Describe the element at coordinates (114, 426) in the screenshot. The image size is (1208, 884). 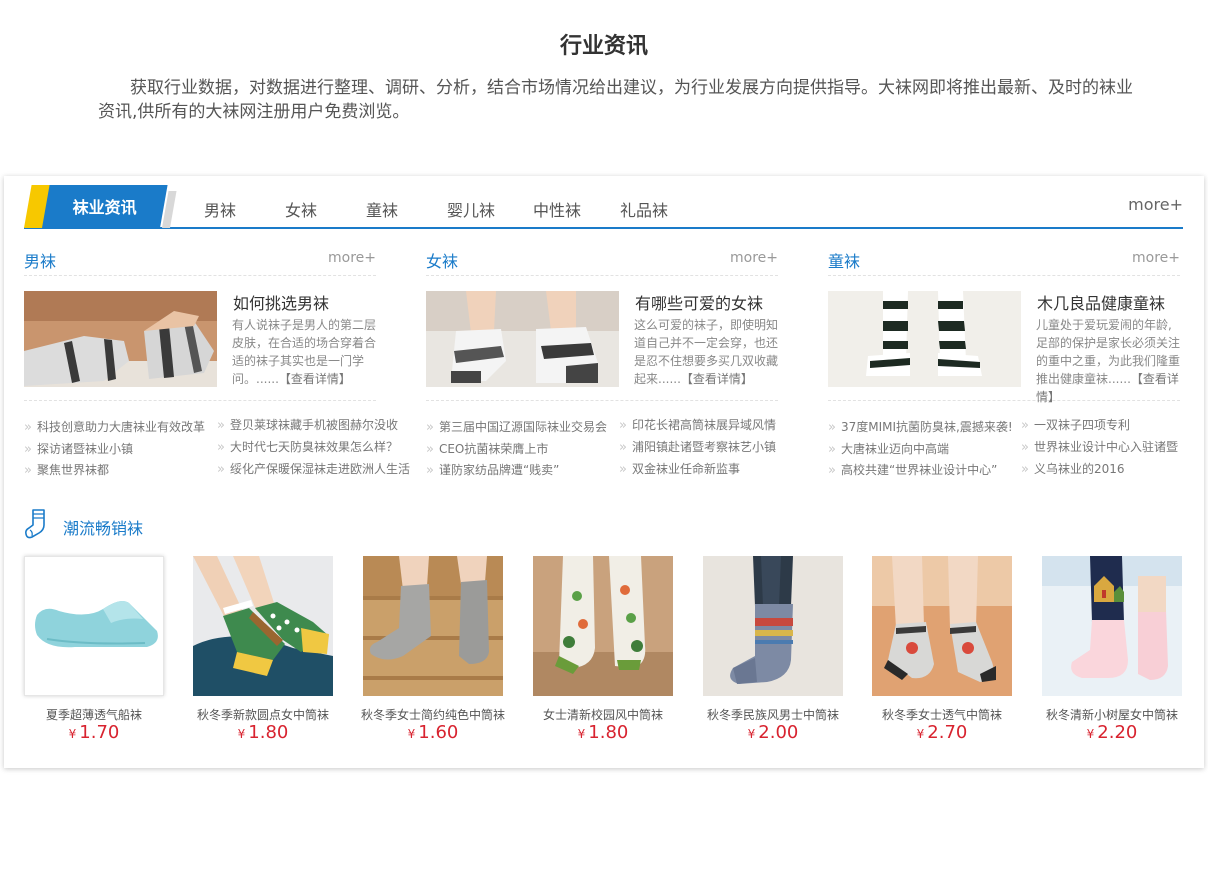
I see `news-link: 科技创意助力大唐袜业有效改革` at that location.